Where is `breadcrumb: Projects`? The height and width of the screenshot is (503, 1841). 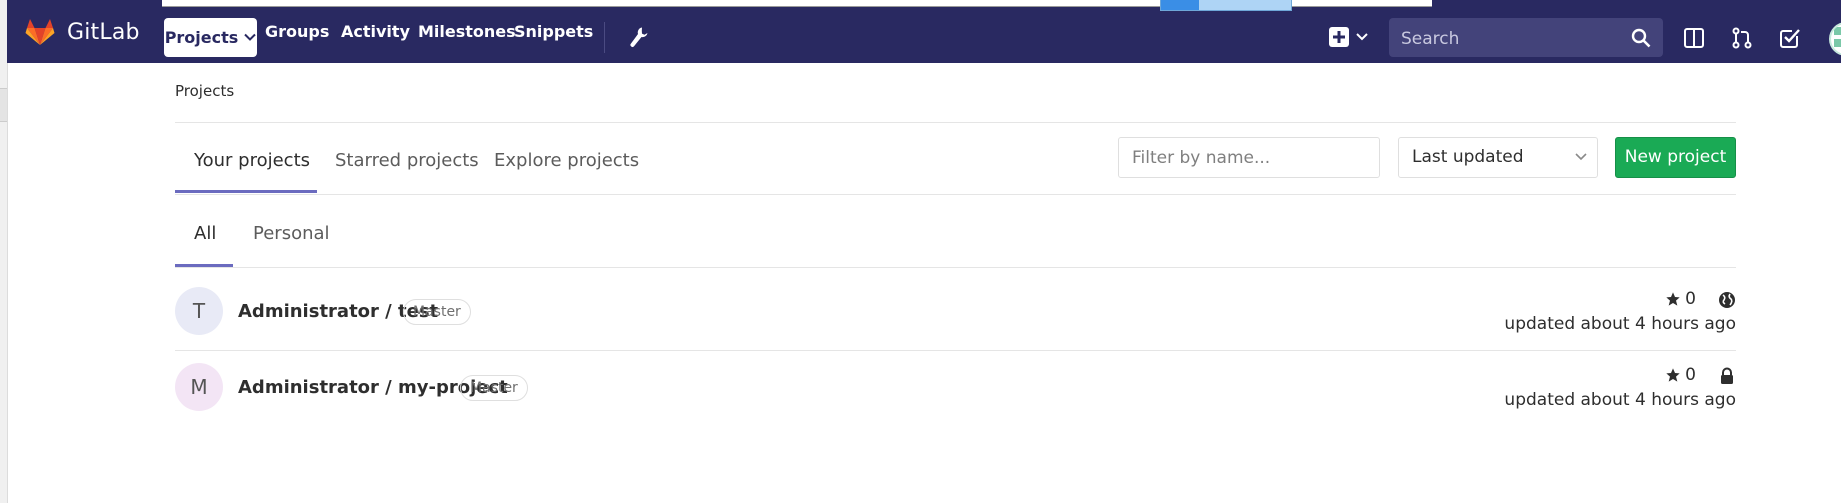 breadcrumb: Projects is located at coordinates (204, 91).